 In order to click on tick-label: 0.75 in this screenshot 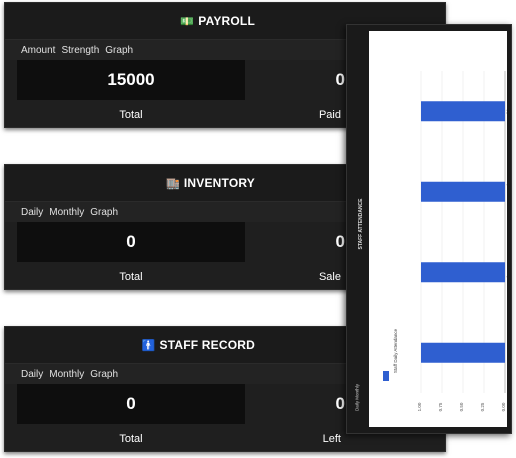, I will do `click(440, 406)`.